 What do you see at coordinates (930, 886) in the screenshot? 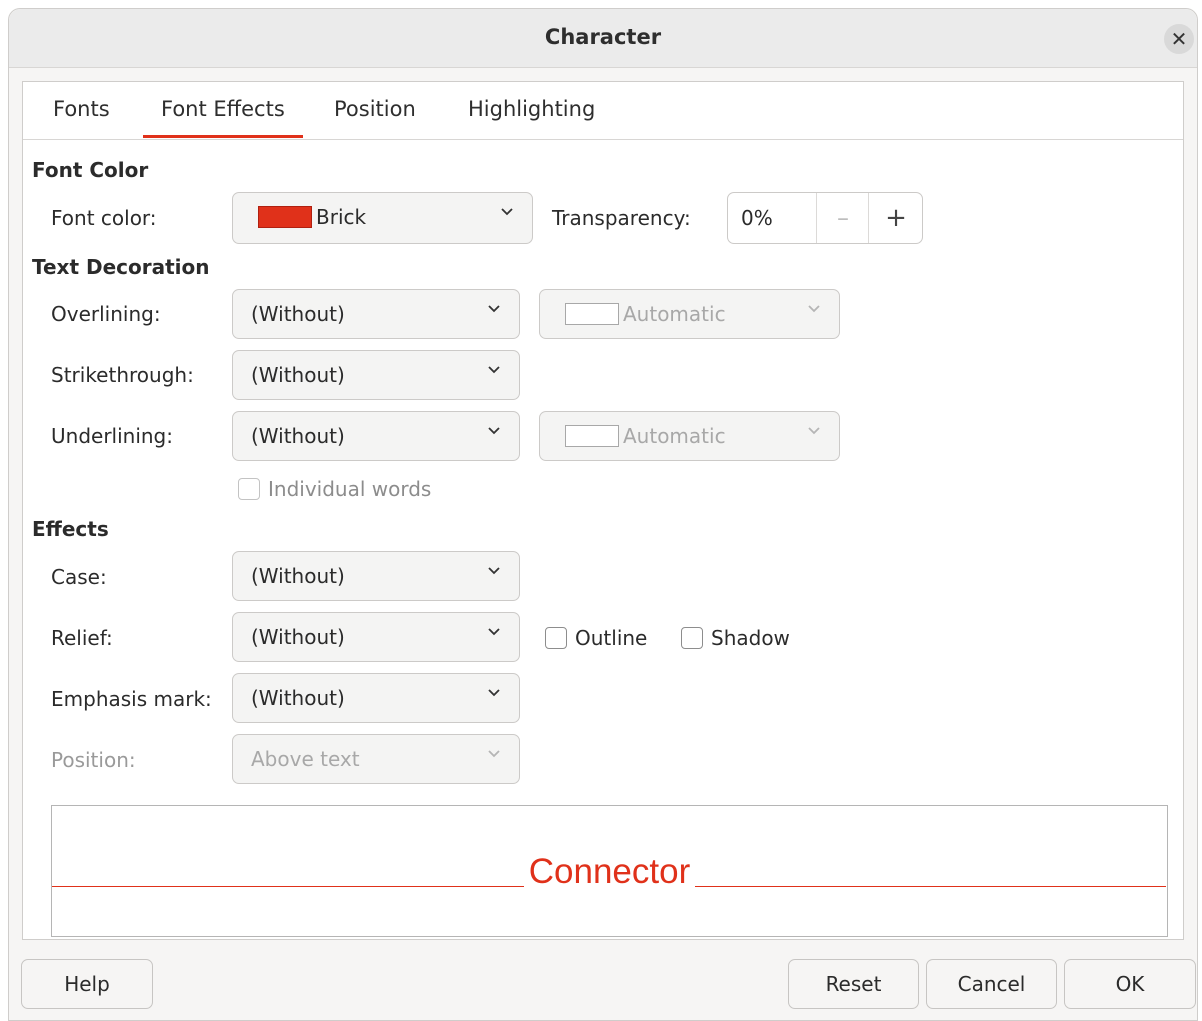
I see `preview-underline-right` at bounding box center [930, 886].